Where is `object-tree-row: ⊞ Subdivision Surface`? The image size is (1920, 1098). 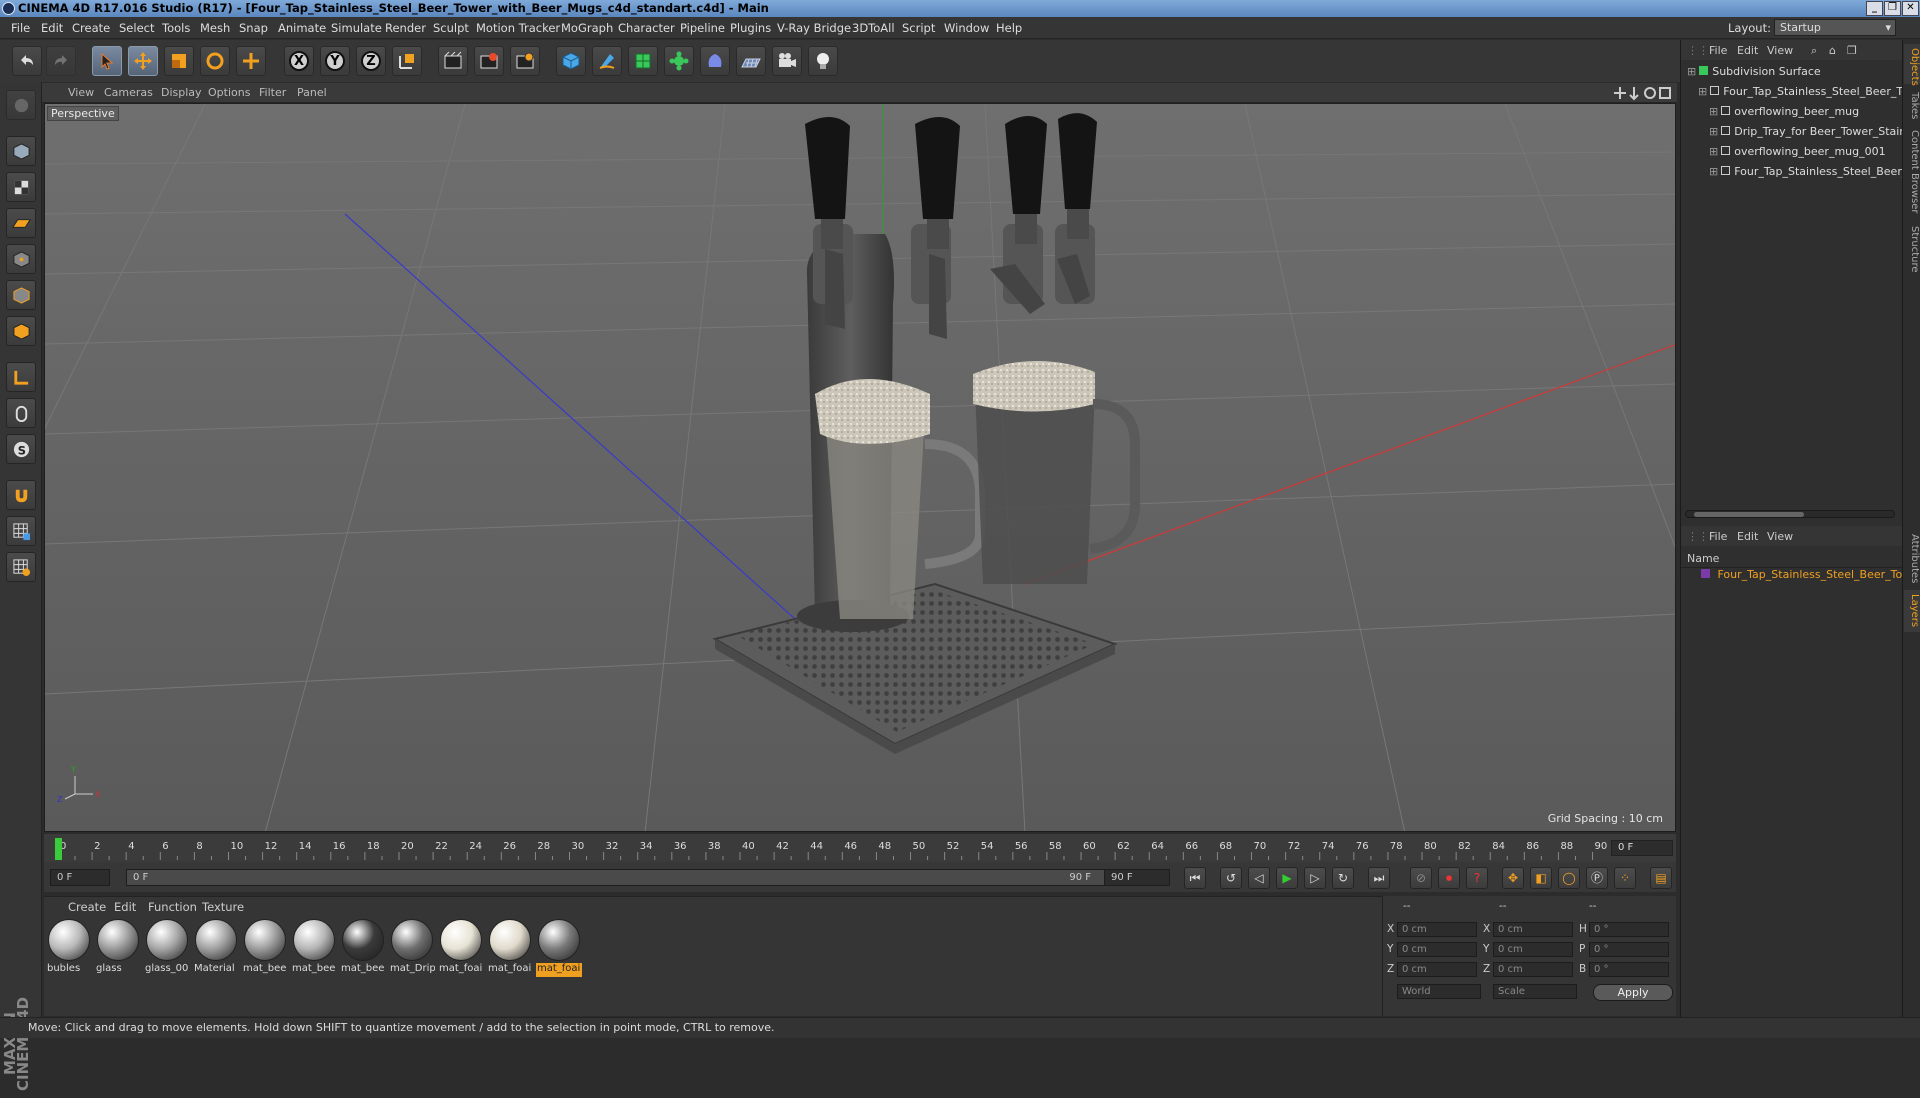 object-tree-row: ⊞ Subdivision Surface is located at coordinates (1792, 71).